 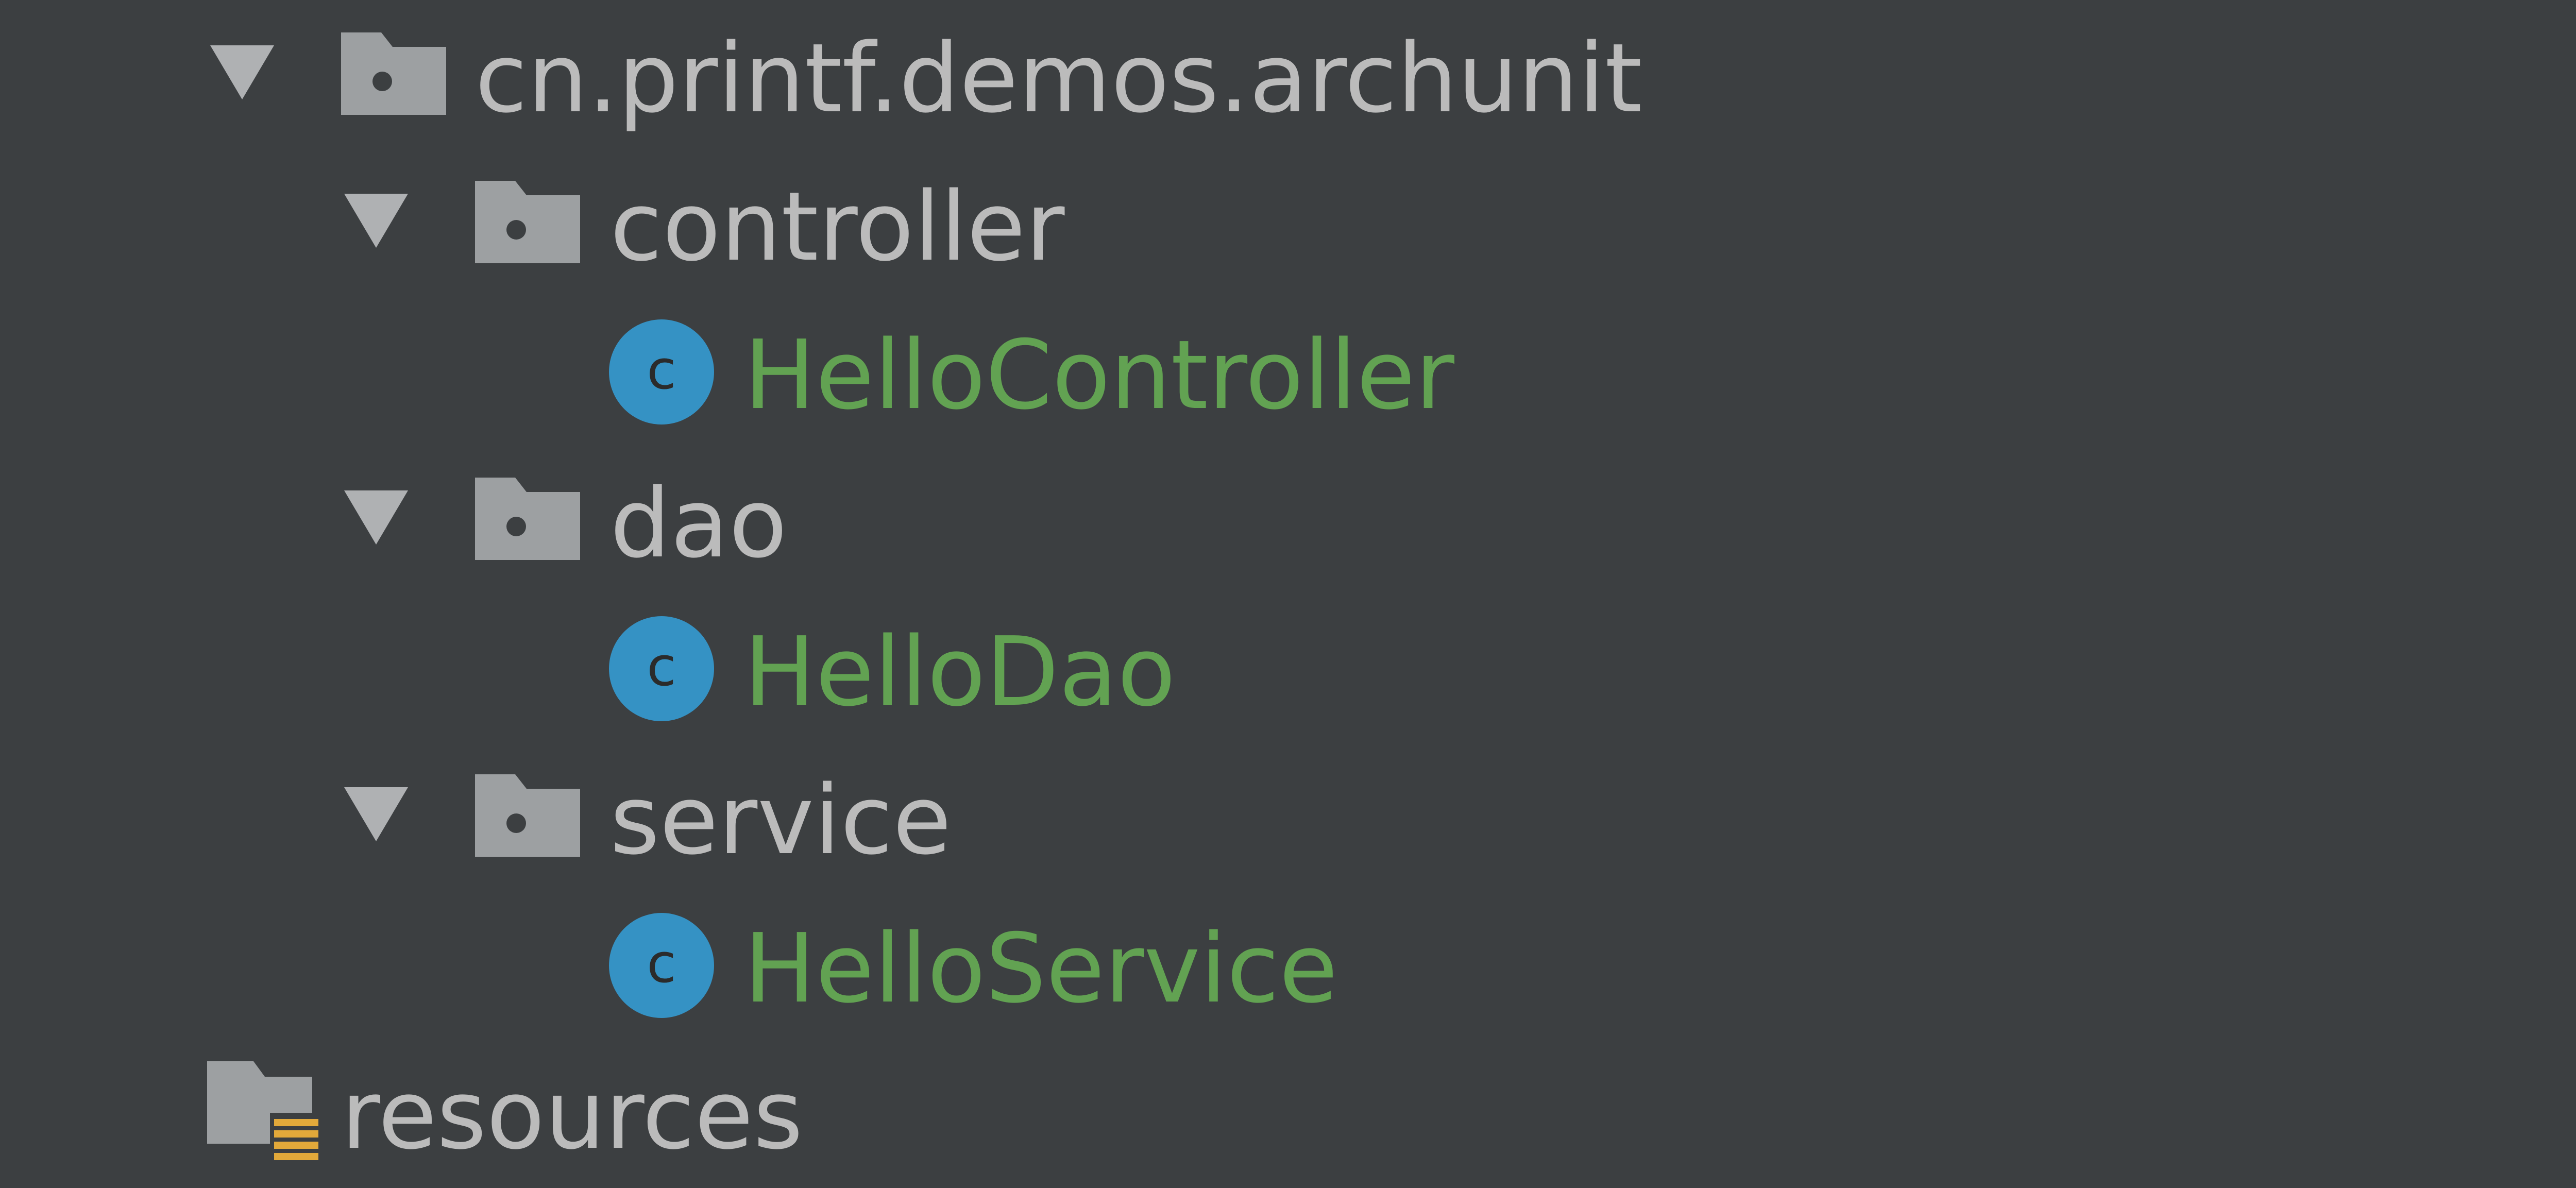 I want to click on class-label-helloservice: HelloService, so click(x=1041, y=968).